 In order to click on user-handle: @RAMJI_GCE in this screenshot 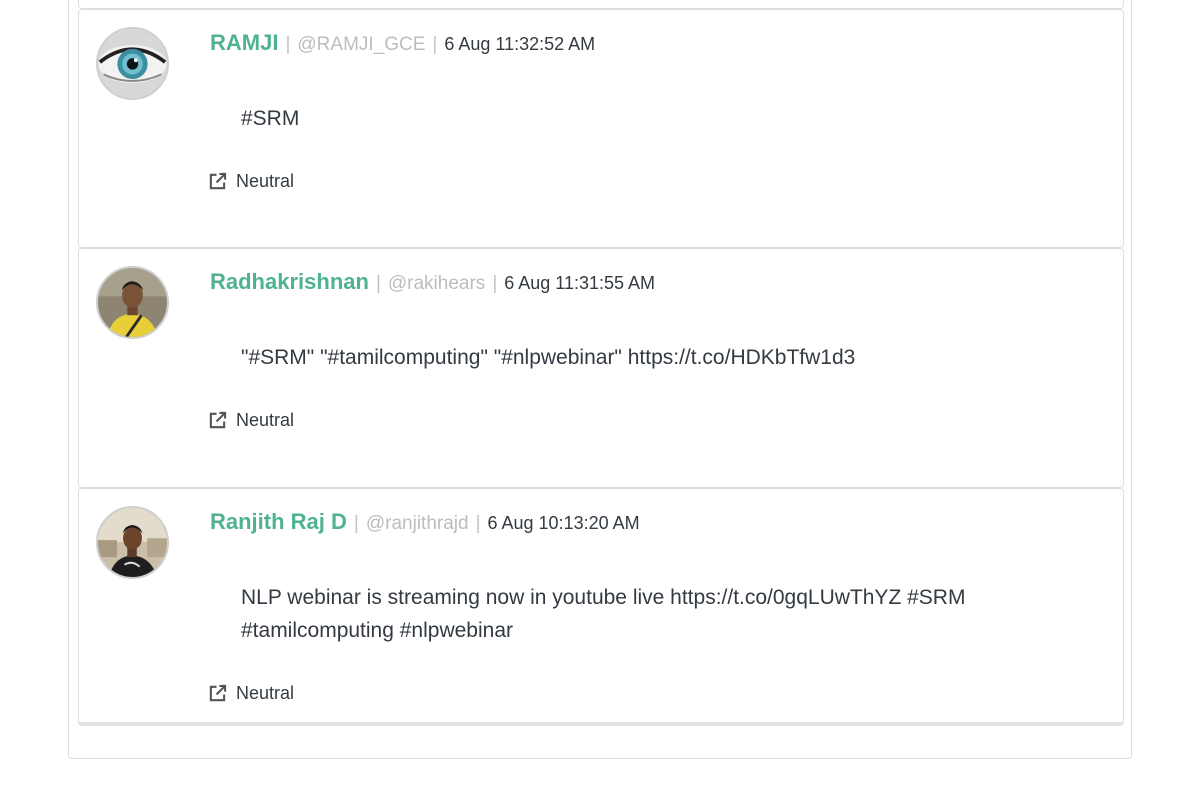, I will do `click(361, 44)`.